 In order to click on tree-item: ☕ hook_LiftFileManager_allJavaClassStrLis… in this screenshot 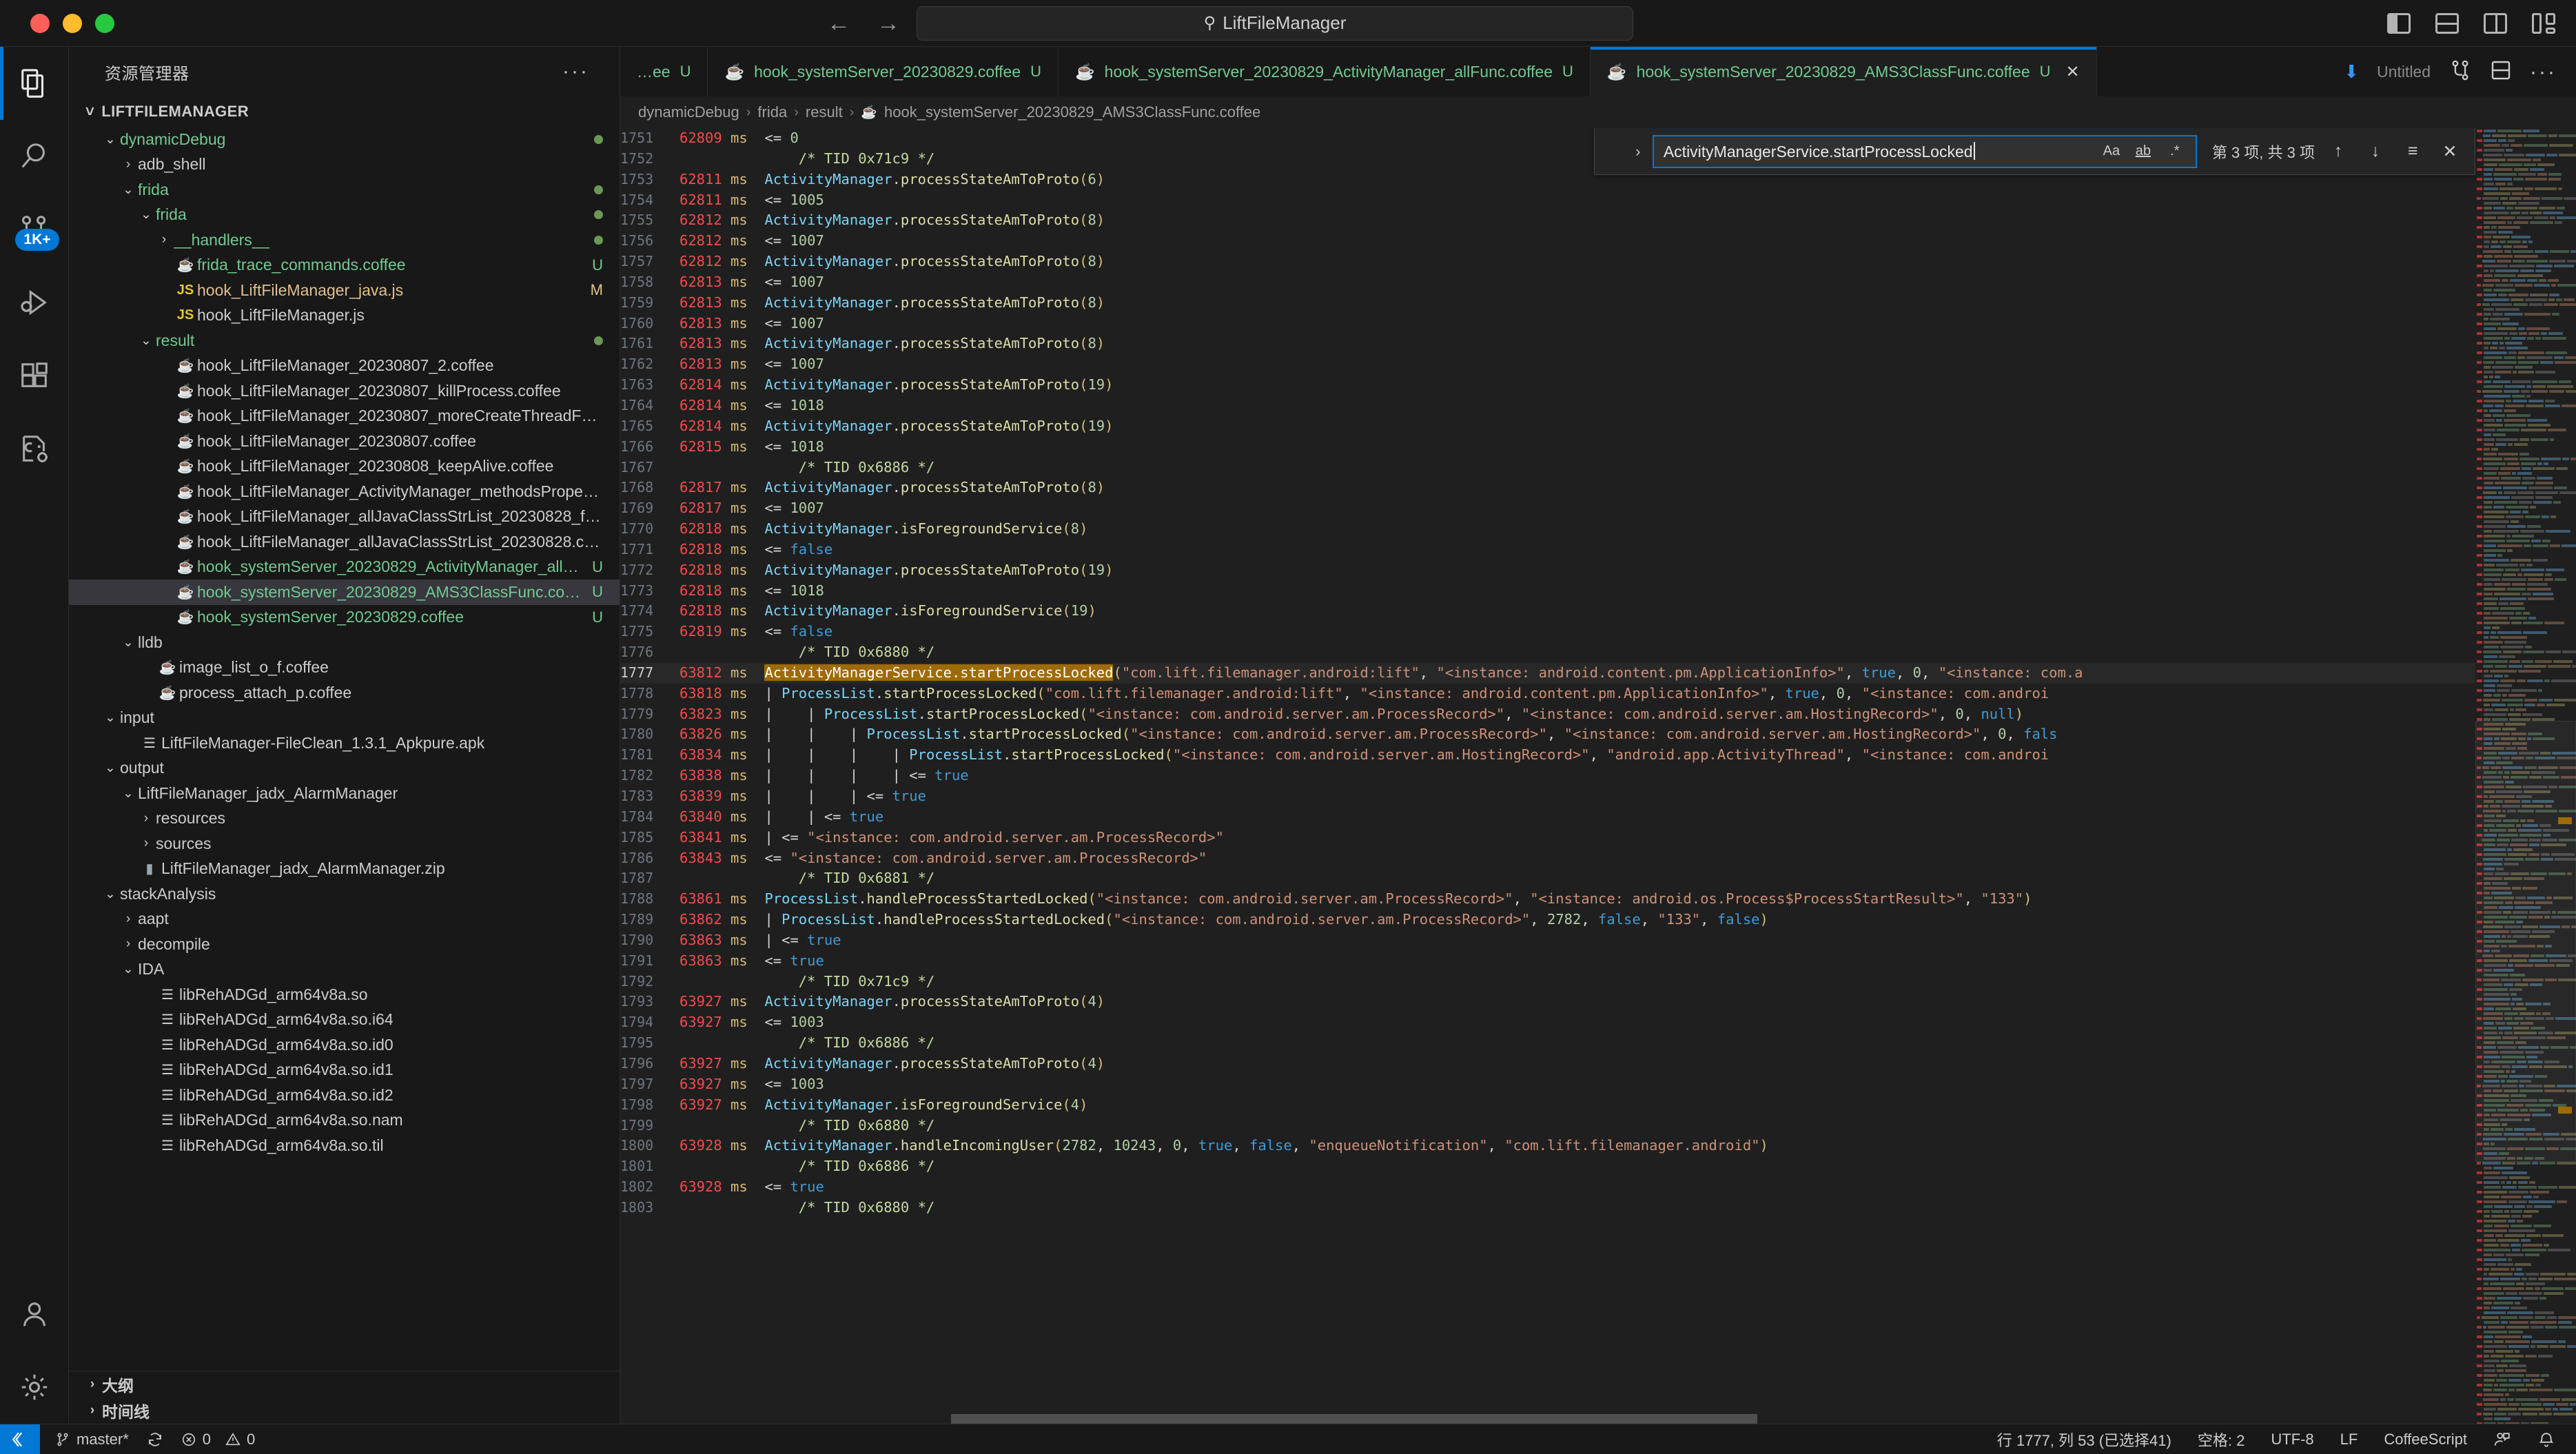, I will do `click(344, 517)`.